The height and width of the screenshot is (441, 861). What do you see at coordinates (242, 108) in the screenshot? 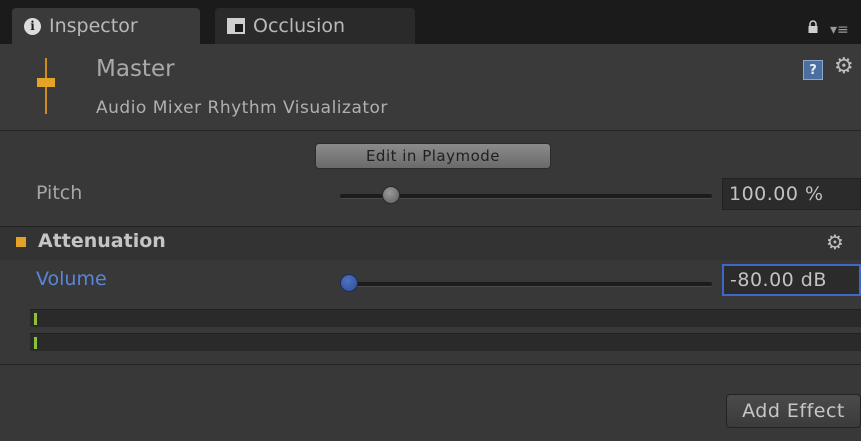
I see `component-subtitle: Audio Mixer Rhythm Visualizator` at bounding box center [242, 108].